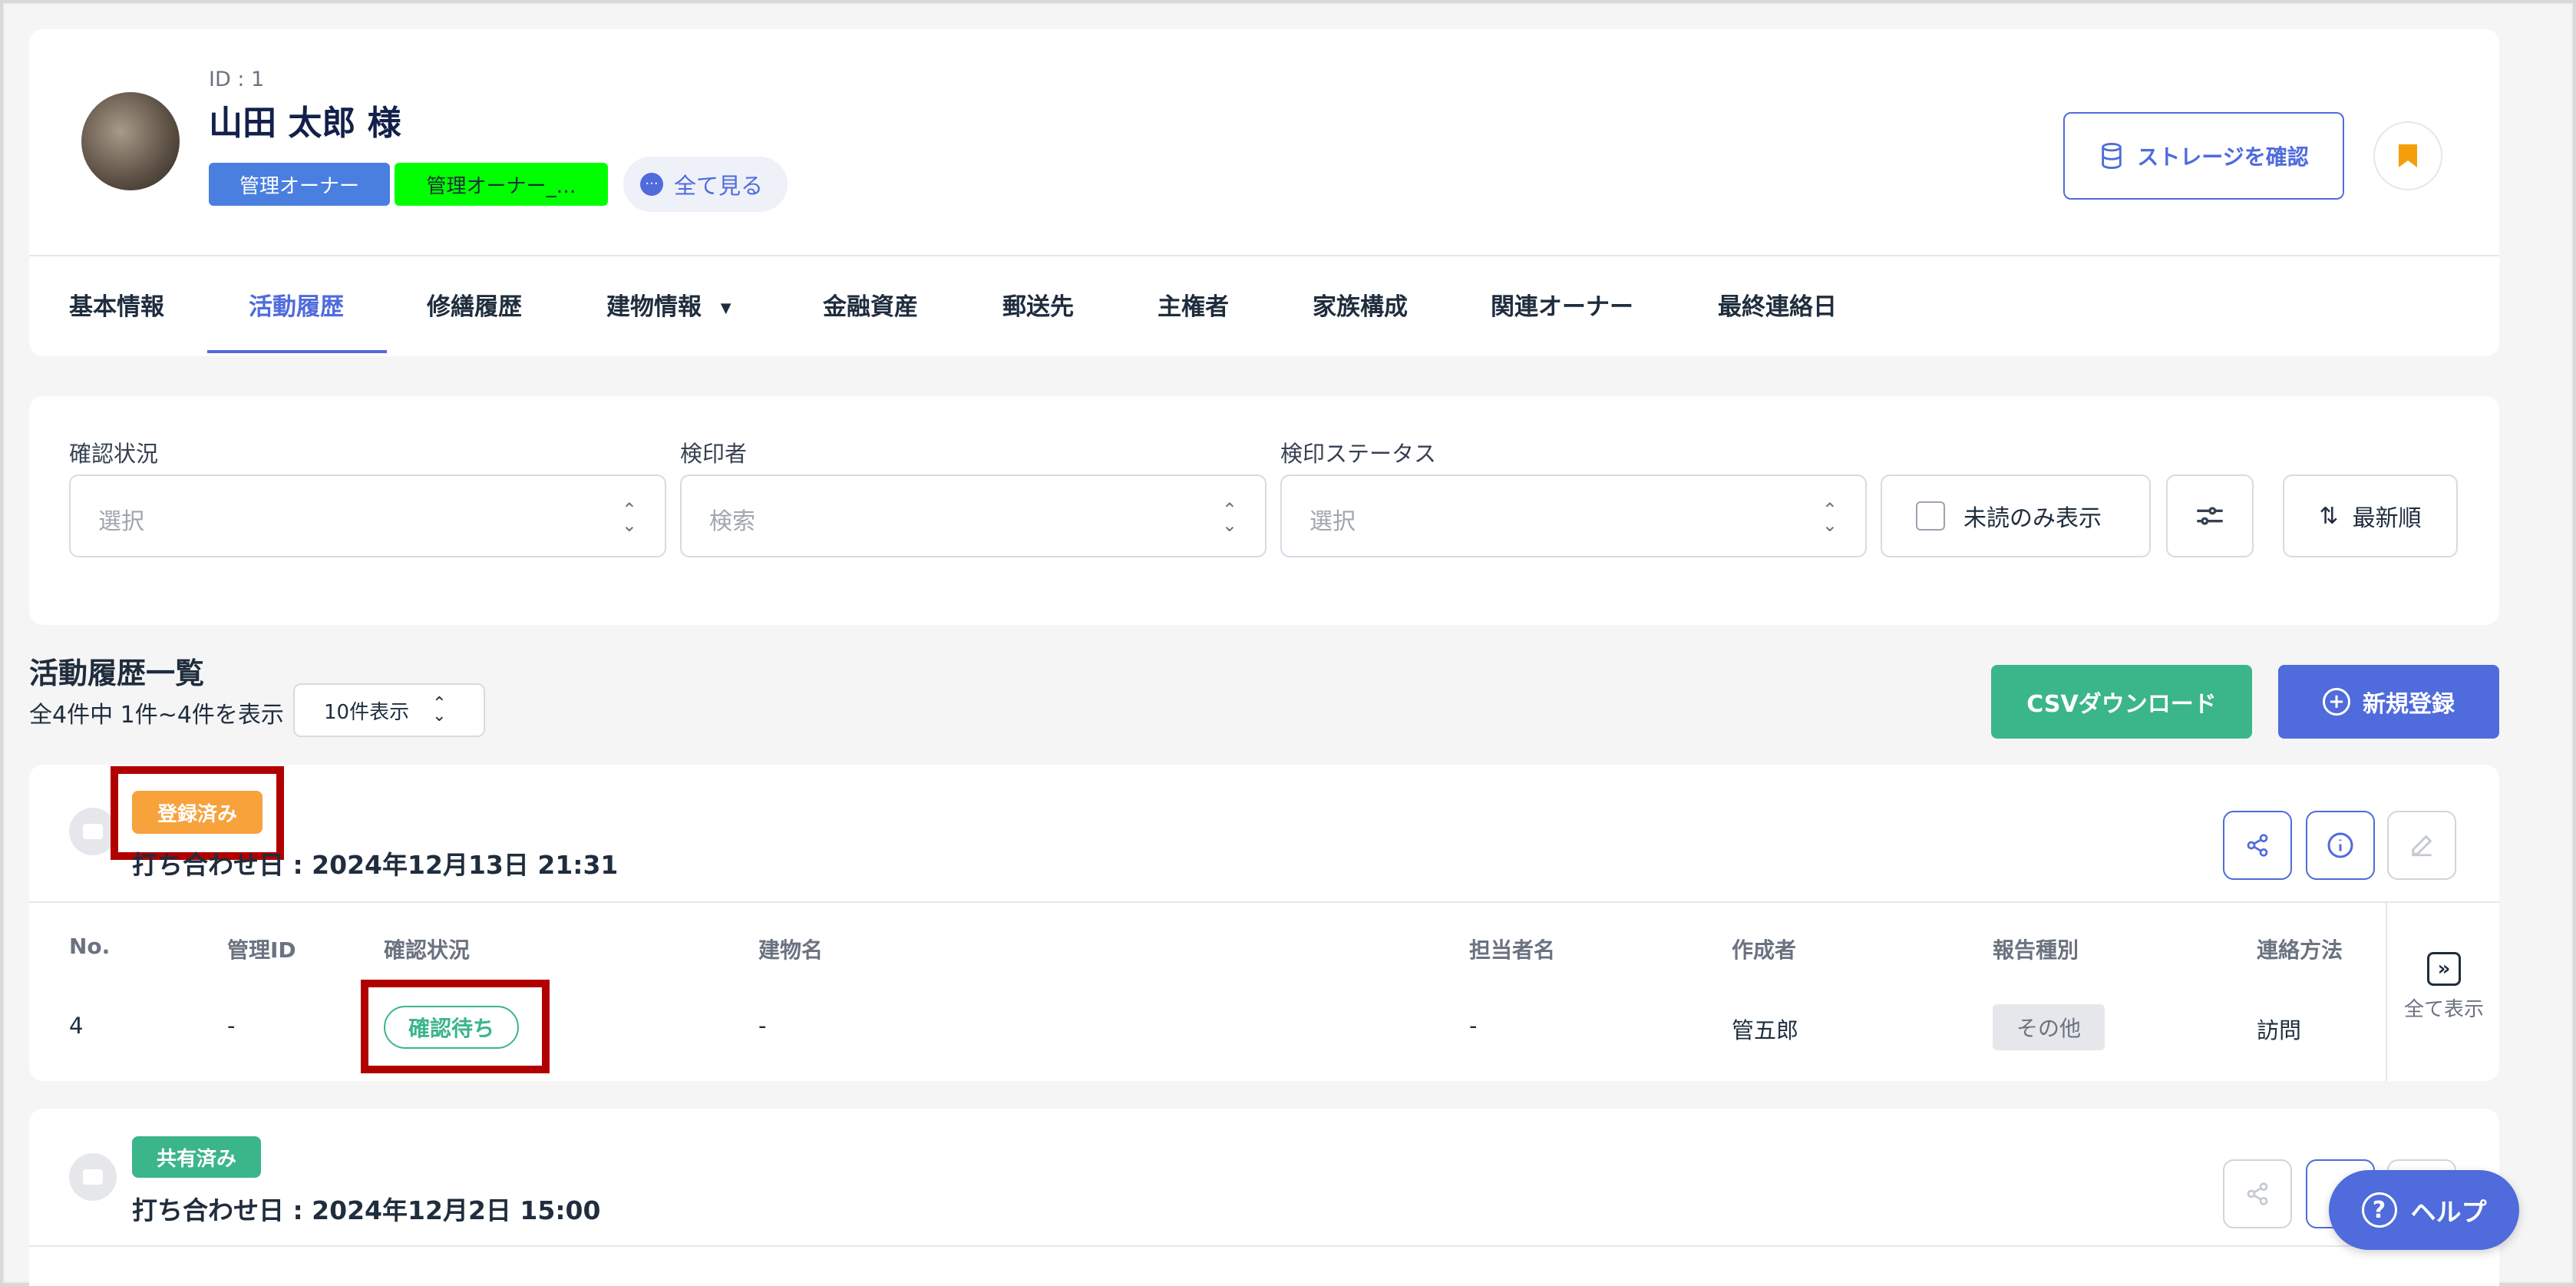 This screenshot has height=1286, width=2576. Describe the element at coordinates (726, 308) in the screenshot. I see `caret-down-icon: ▼` at that location.